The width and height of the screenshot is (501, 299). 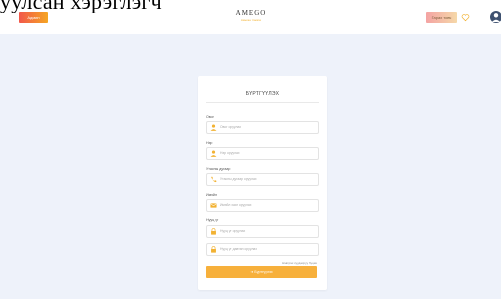 What do you see at coordinates (236, 205) in the screenshot?
I see `email-placeholder: Имэйл хаяг оруулах` at bounding box center [236, 205].